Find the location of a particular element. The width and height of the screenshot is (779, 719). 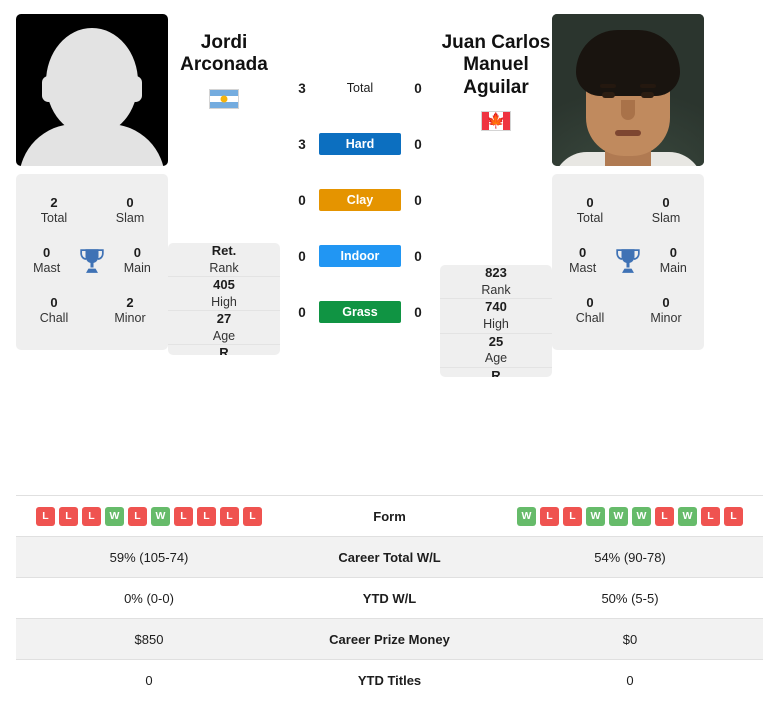

right-player-name-line2: Manuel Aguilar is located at coordinates (496, 76).